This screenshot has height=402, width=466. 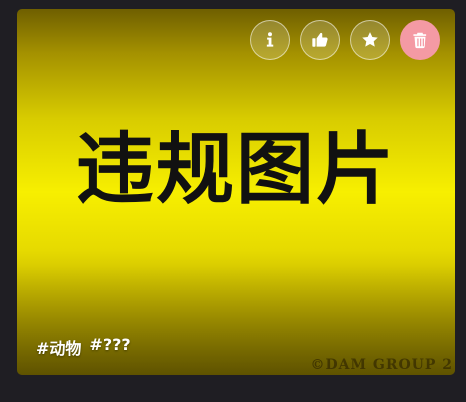 What do you see at coordinates (83, 347) in the screenshot?
I see `tag-list: #动物 #???` at bounding box center [83, 347].